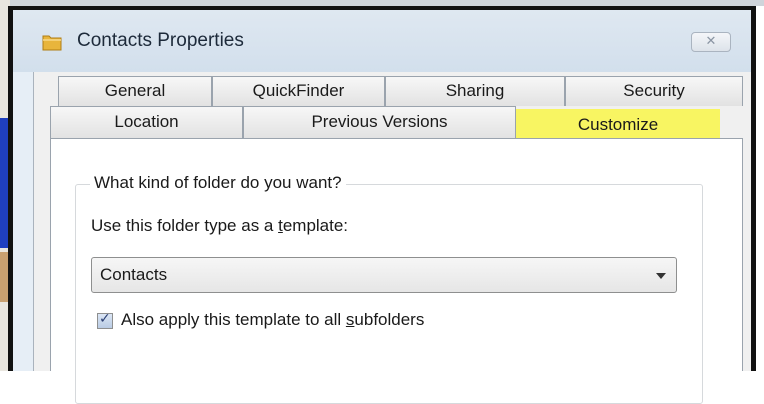 This screenshot has height=404, width=764. I want to click on apply-subfolders-checkbox: ✓, so click(105, 320).